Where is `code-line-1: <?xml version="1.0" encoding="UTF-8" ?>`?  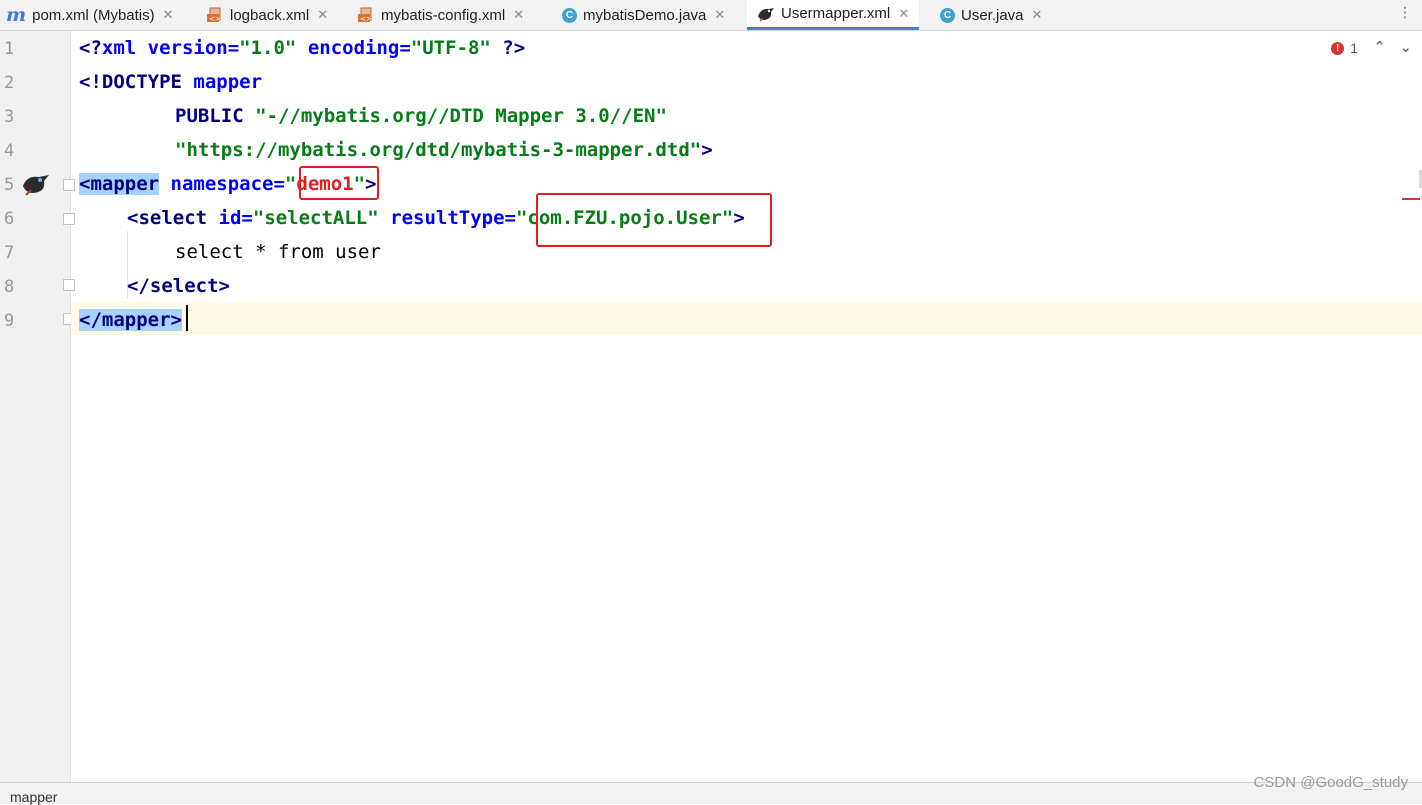 code-line-1: <?xml version="1.0" encoding="UTF-8" ?> is located at coordinates (302, 48).